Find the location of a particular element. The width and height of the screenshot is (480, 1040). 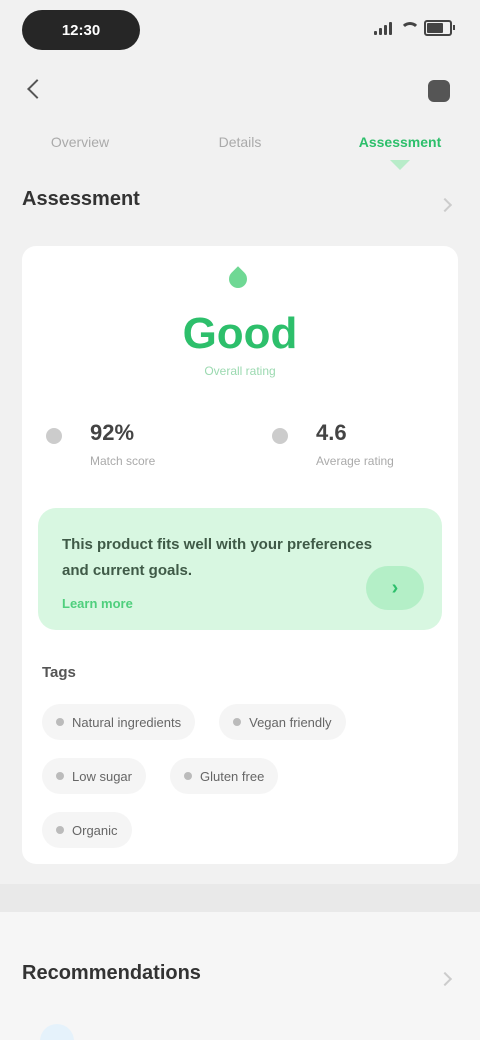

tab-bar: Overview Details Assessment is located at coordinates (240, 145).